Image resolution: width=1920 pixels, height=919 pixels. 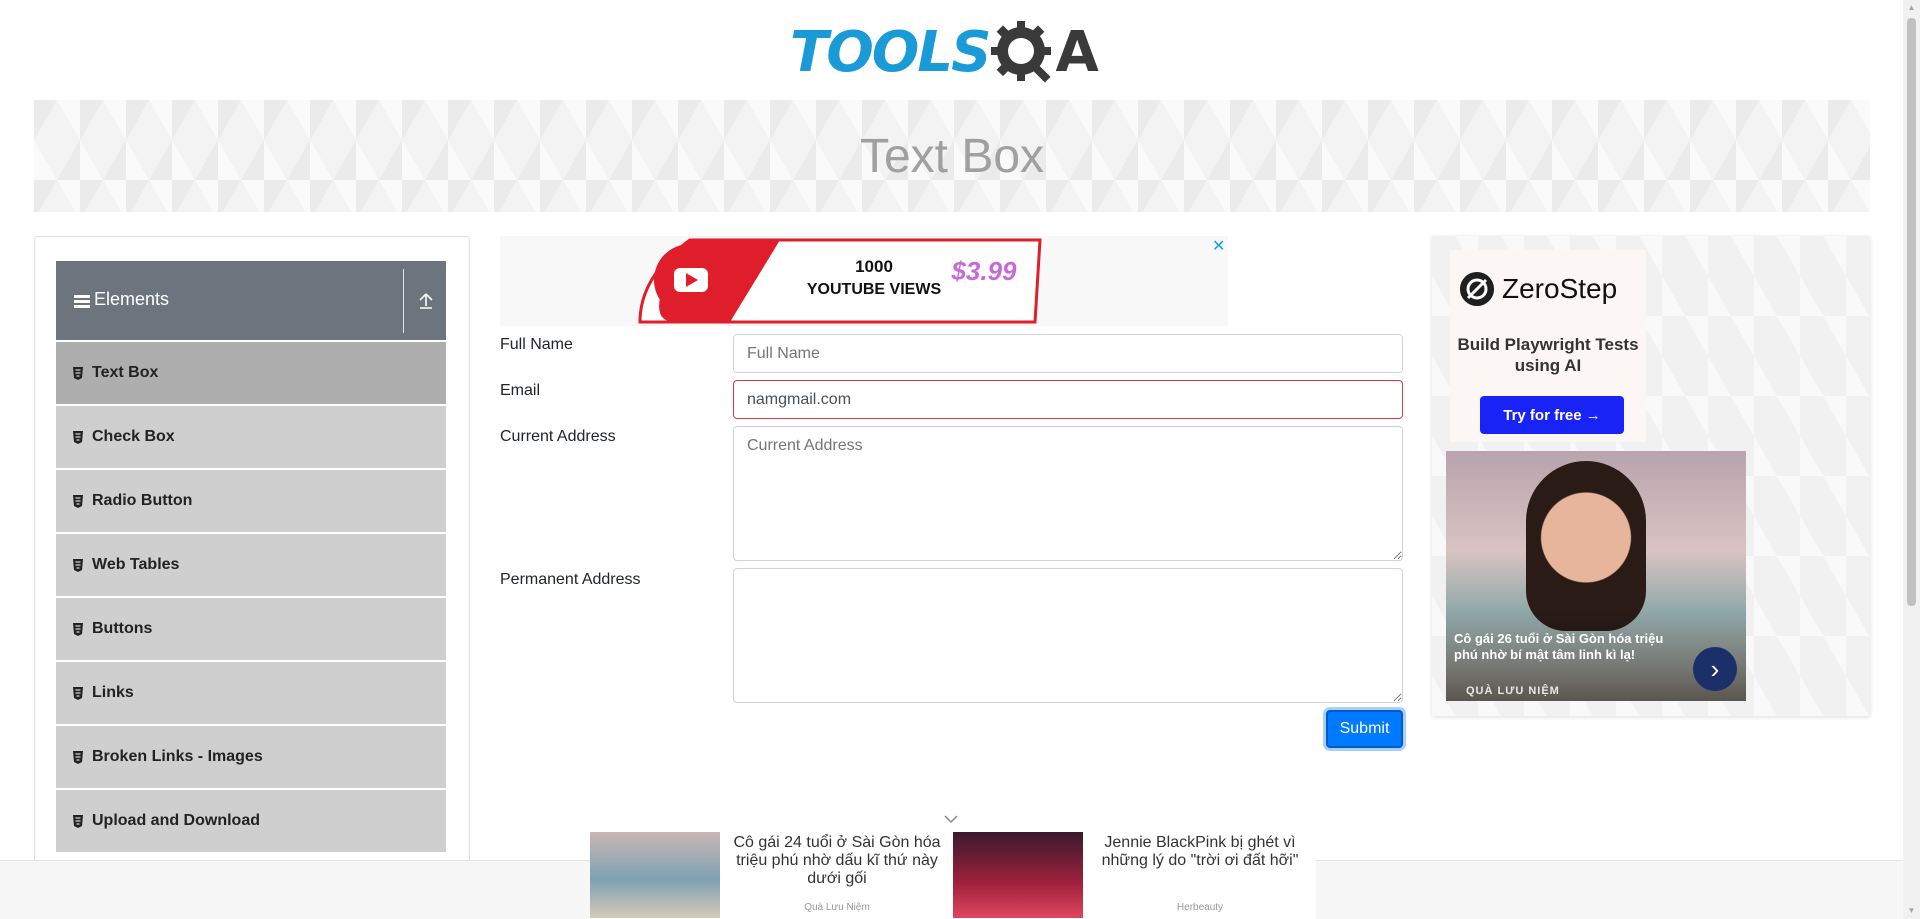 What do you see at coordinates (251, 693) in the screenshot?
I see `sidebar-item-links: Links` at bounding box center [251, 693].